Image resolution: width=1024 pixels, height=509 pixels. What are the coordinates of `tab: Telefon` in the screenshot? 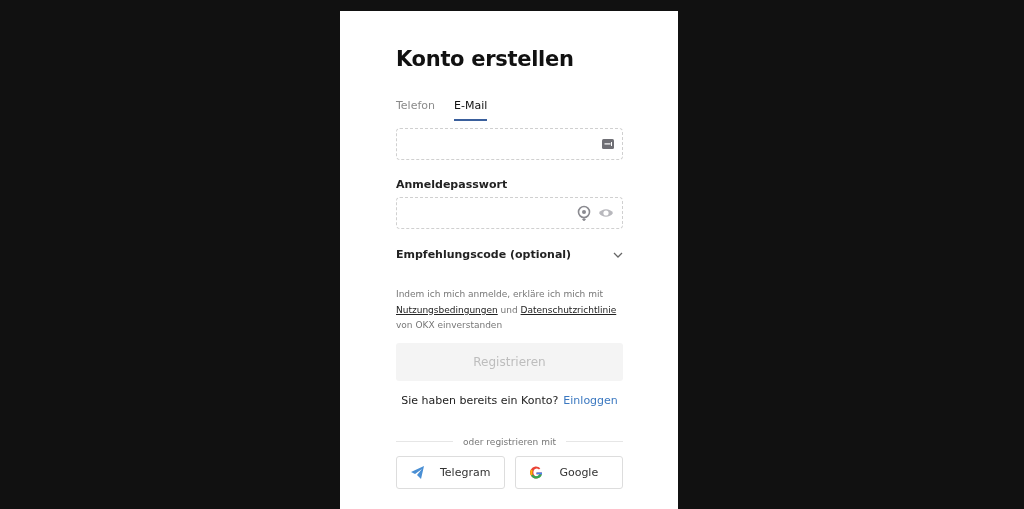 It's located at (415, 107).